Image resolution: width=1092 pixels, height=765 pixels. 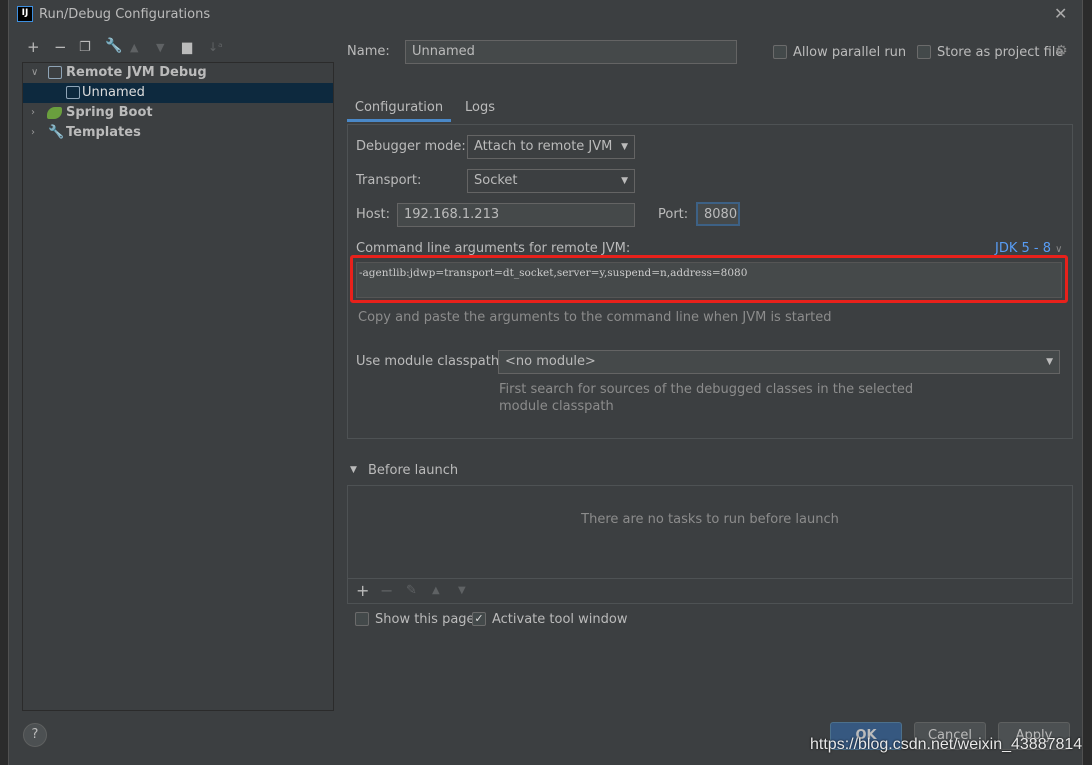 I want to click on copy-icon: ❐, so click(x=85, y=47).